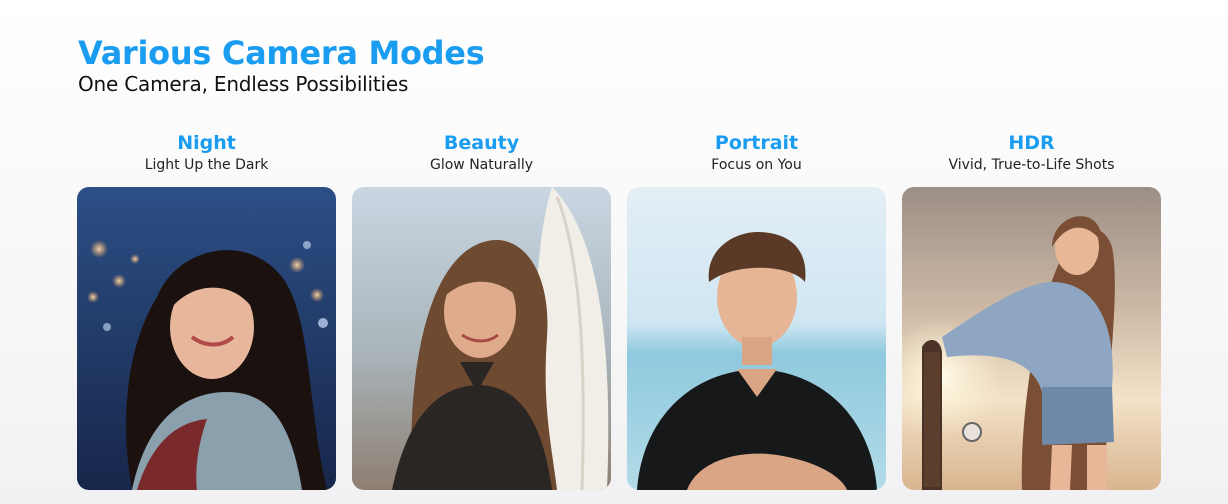 The image size is (1228, 504). I want to click on mode-description: Glow Naturally, so click(481, 165).